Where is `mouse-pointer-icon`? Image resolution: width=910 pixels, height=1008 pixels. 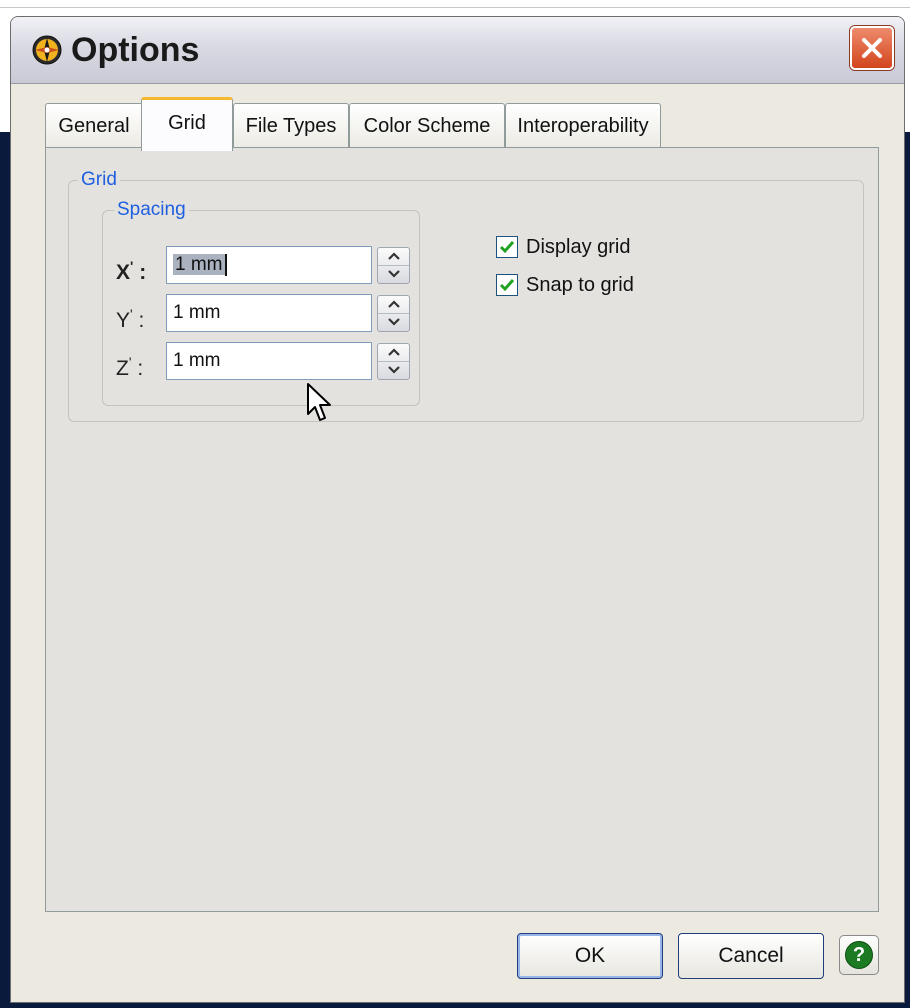
mouse-pointer-icon is located at coordinates (319, 402).